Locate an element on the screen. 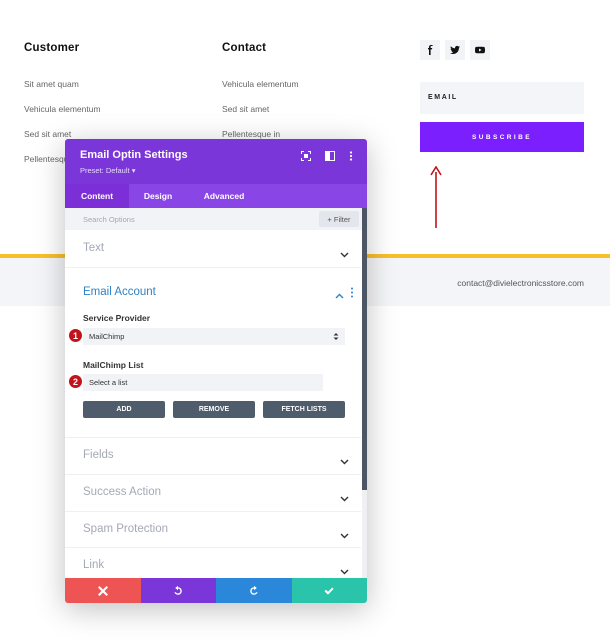 The height and width of the screenshot is (640, 610). arrow-up-icon is located at coordinates (436, 197).